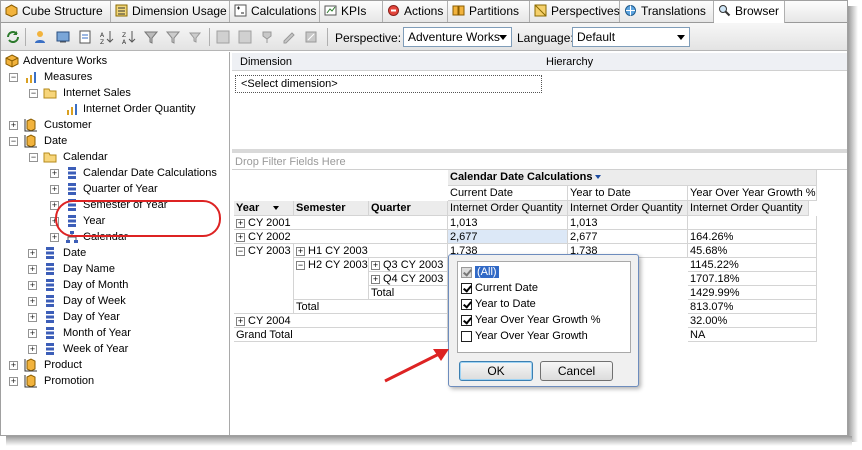  What do you see at coordinates (628, 193) in the screenshot?
I see `column-header-year-to-date: Year to Date` at bounding box center [628, 193].